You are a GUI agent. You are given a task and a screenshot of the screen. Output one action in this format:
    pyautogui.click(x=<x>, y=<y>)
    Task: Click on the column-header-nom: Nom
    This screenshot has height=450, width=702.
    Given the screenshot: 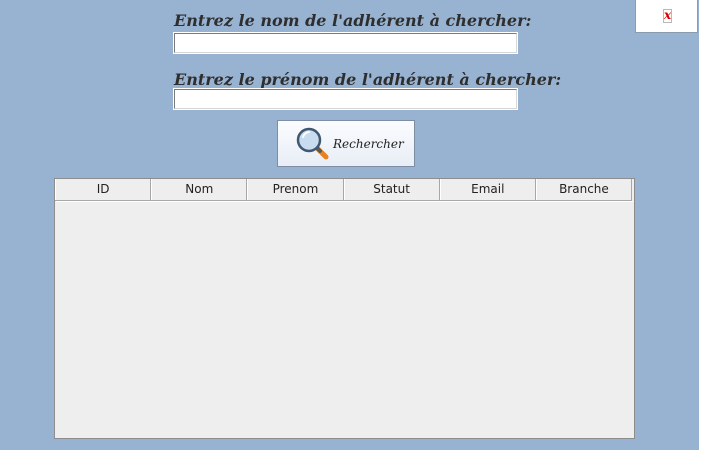 What is the action you would take?
    pyautogui.click(x=199, y=189)
    